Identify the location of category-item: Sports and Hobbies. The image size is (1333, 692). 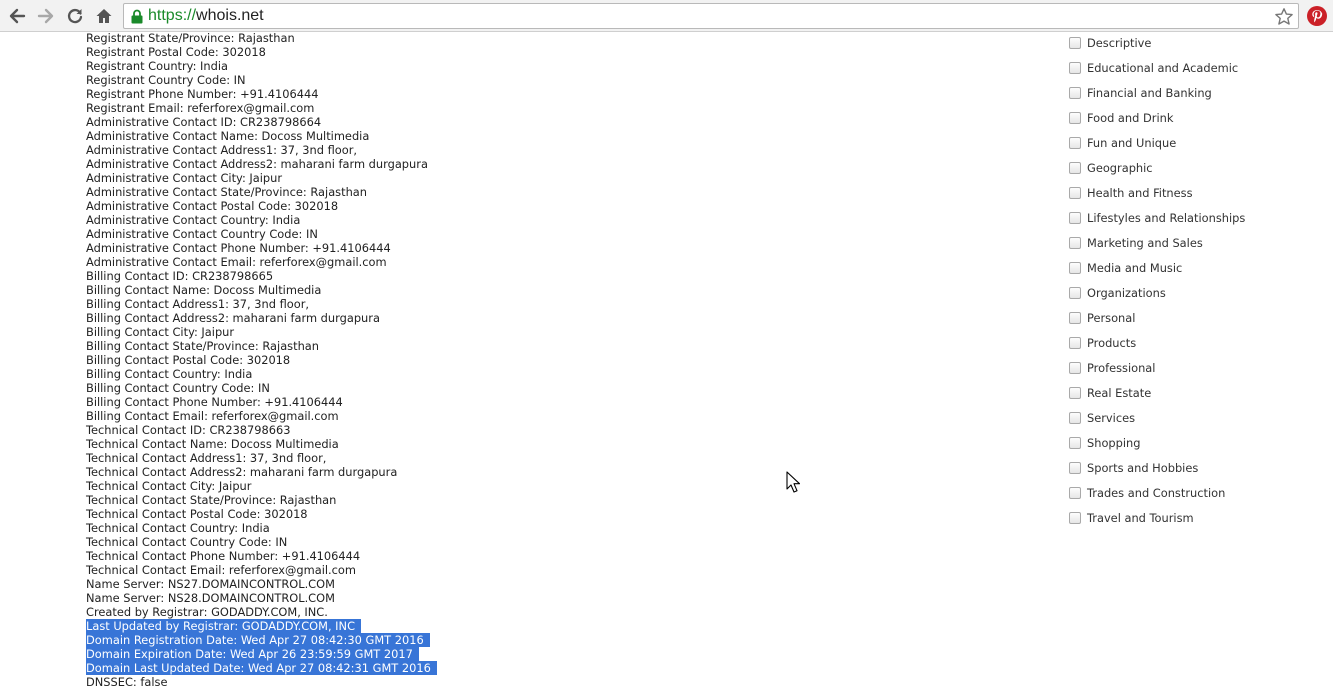
(1198, 468).